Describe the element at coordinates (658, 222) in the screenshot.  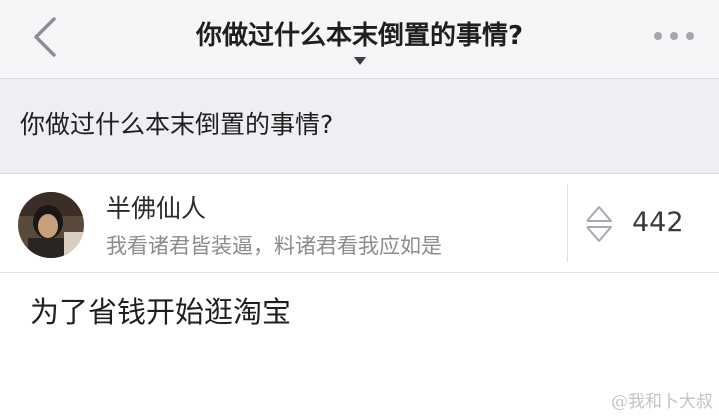
I see `vote-count: 442` at that location.